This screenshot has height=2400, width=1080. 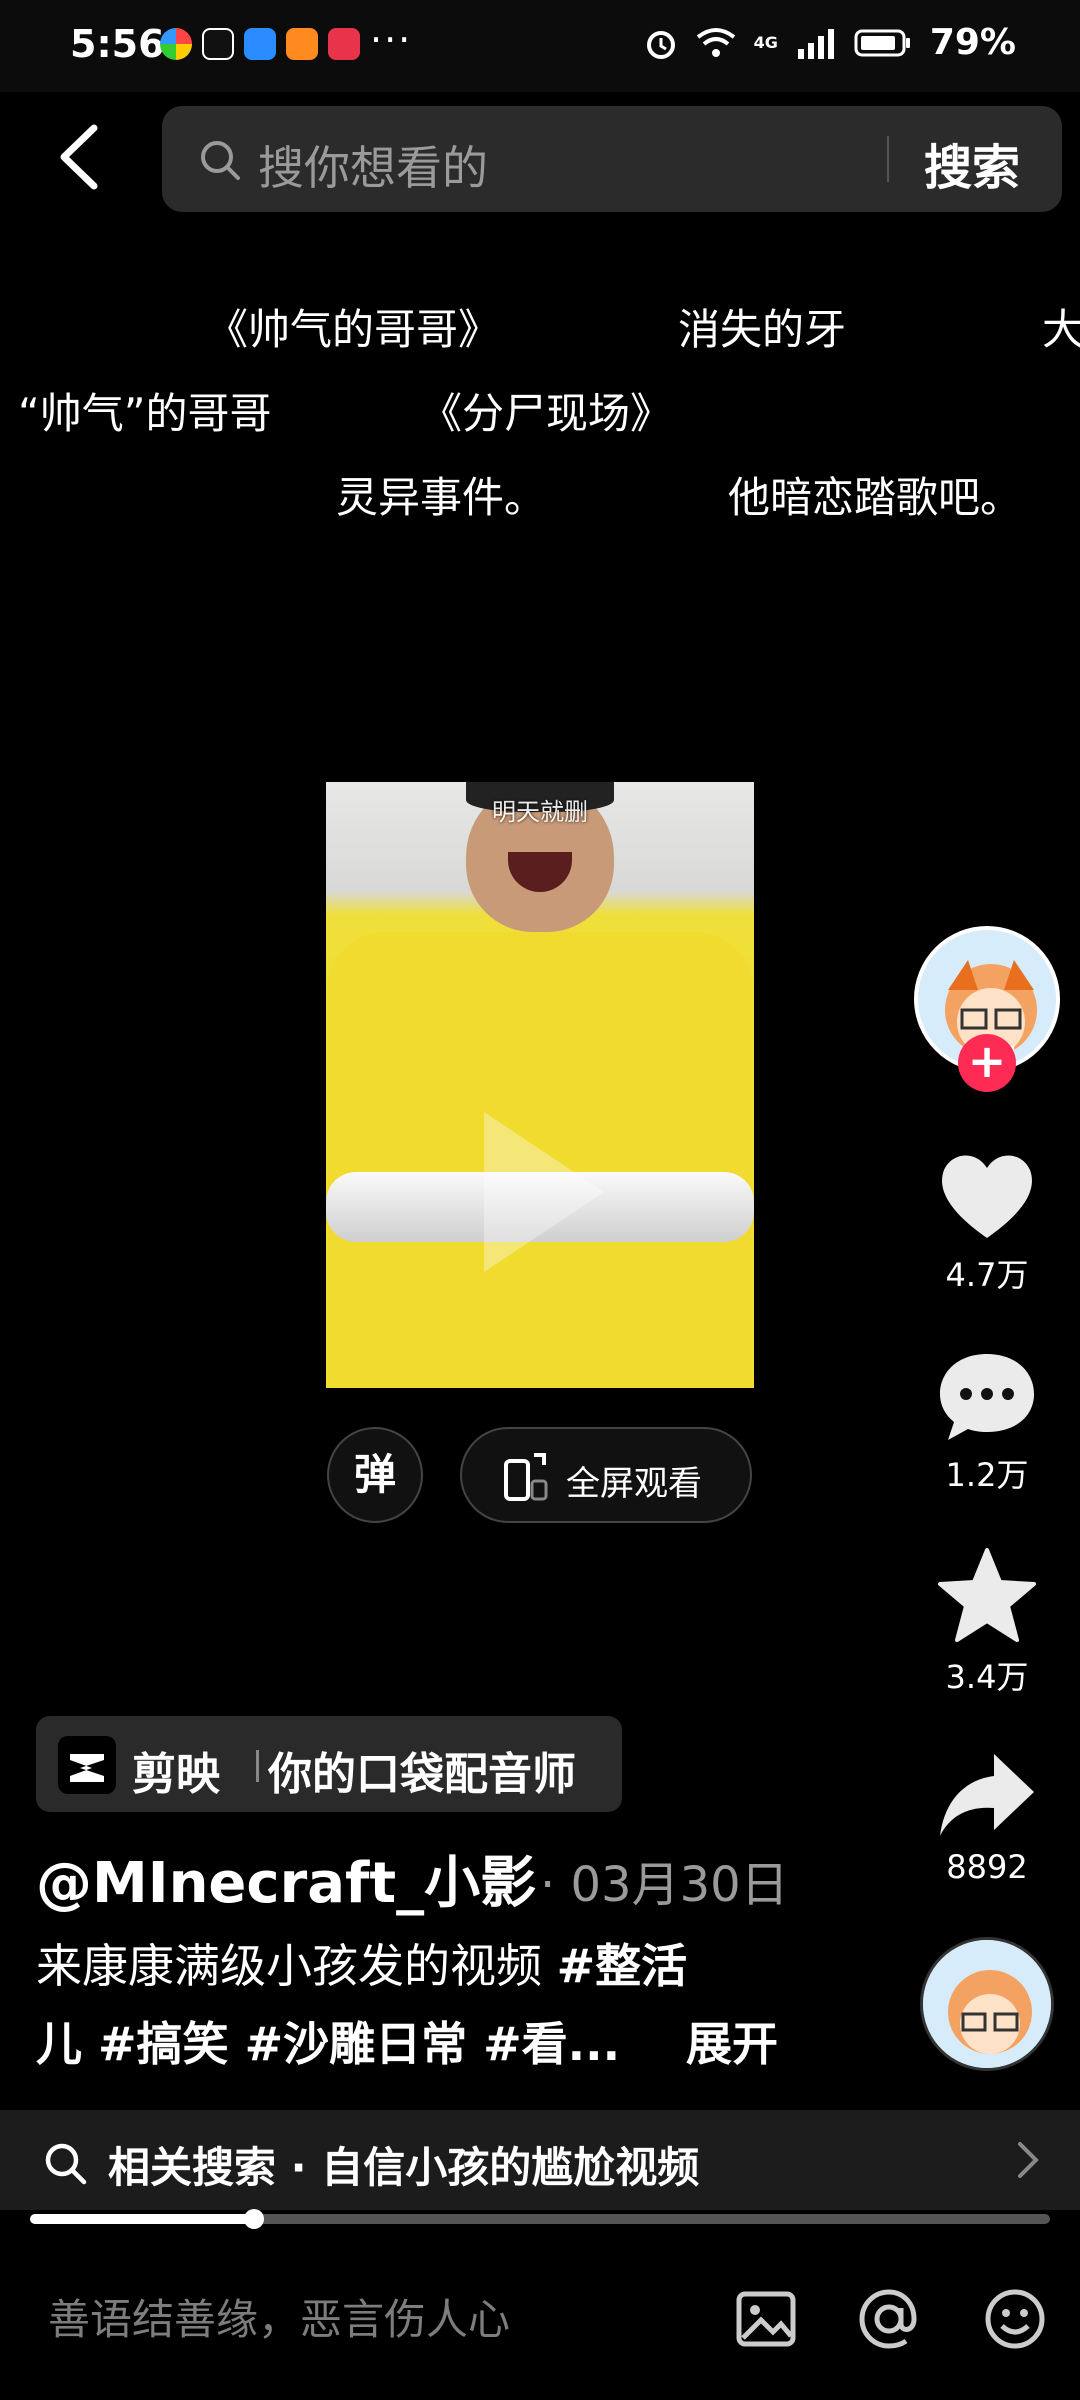 I want to click on alarm-icon, so click(x=660, y=44).